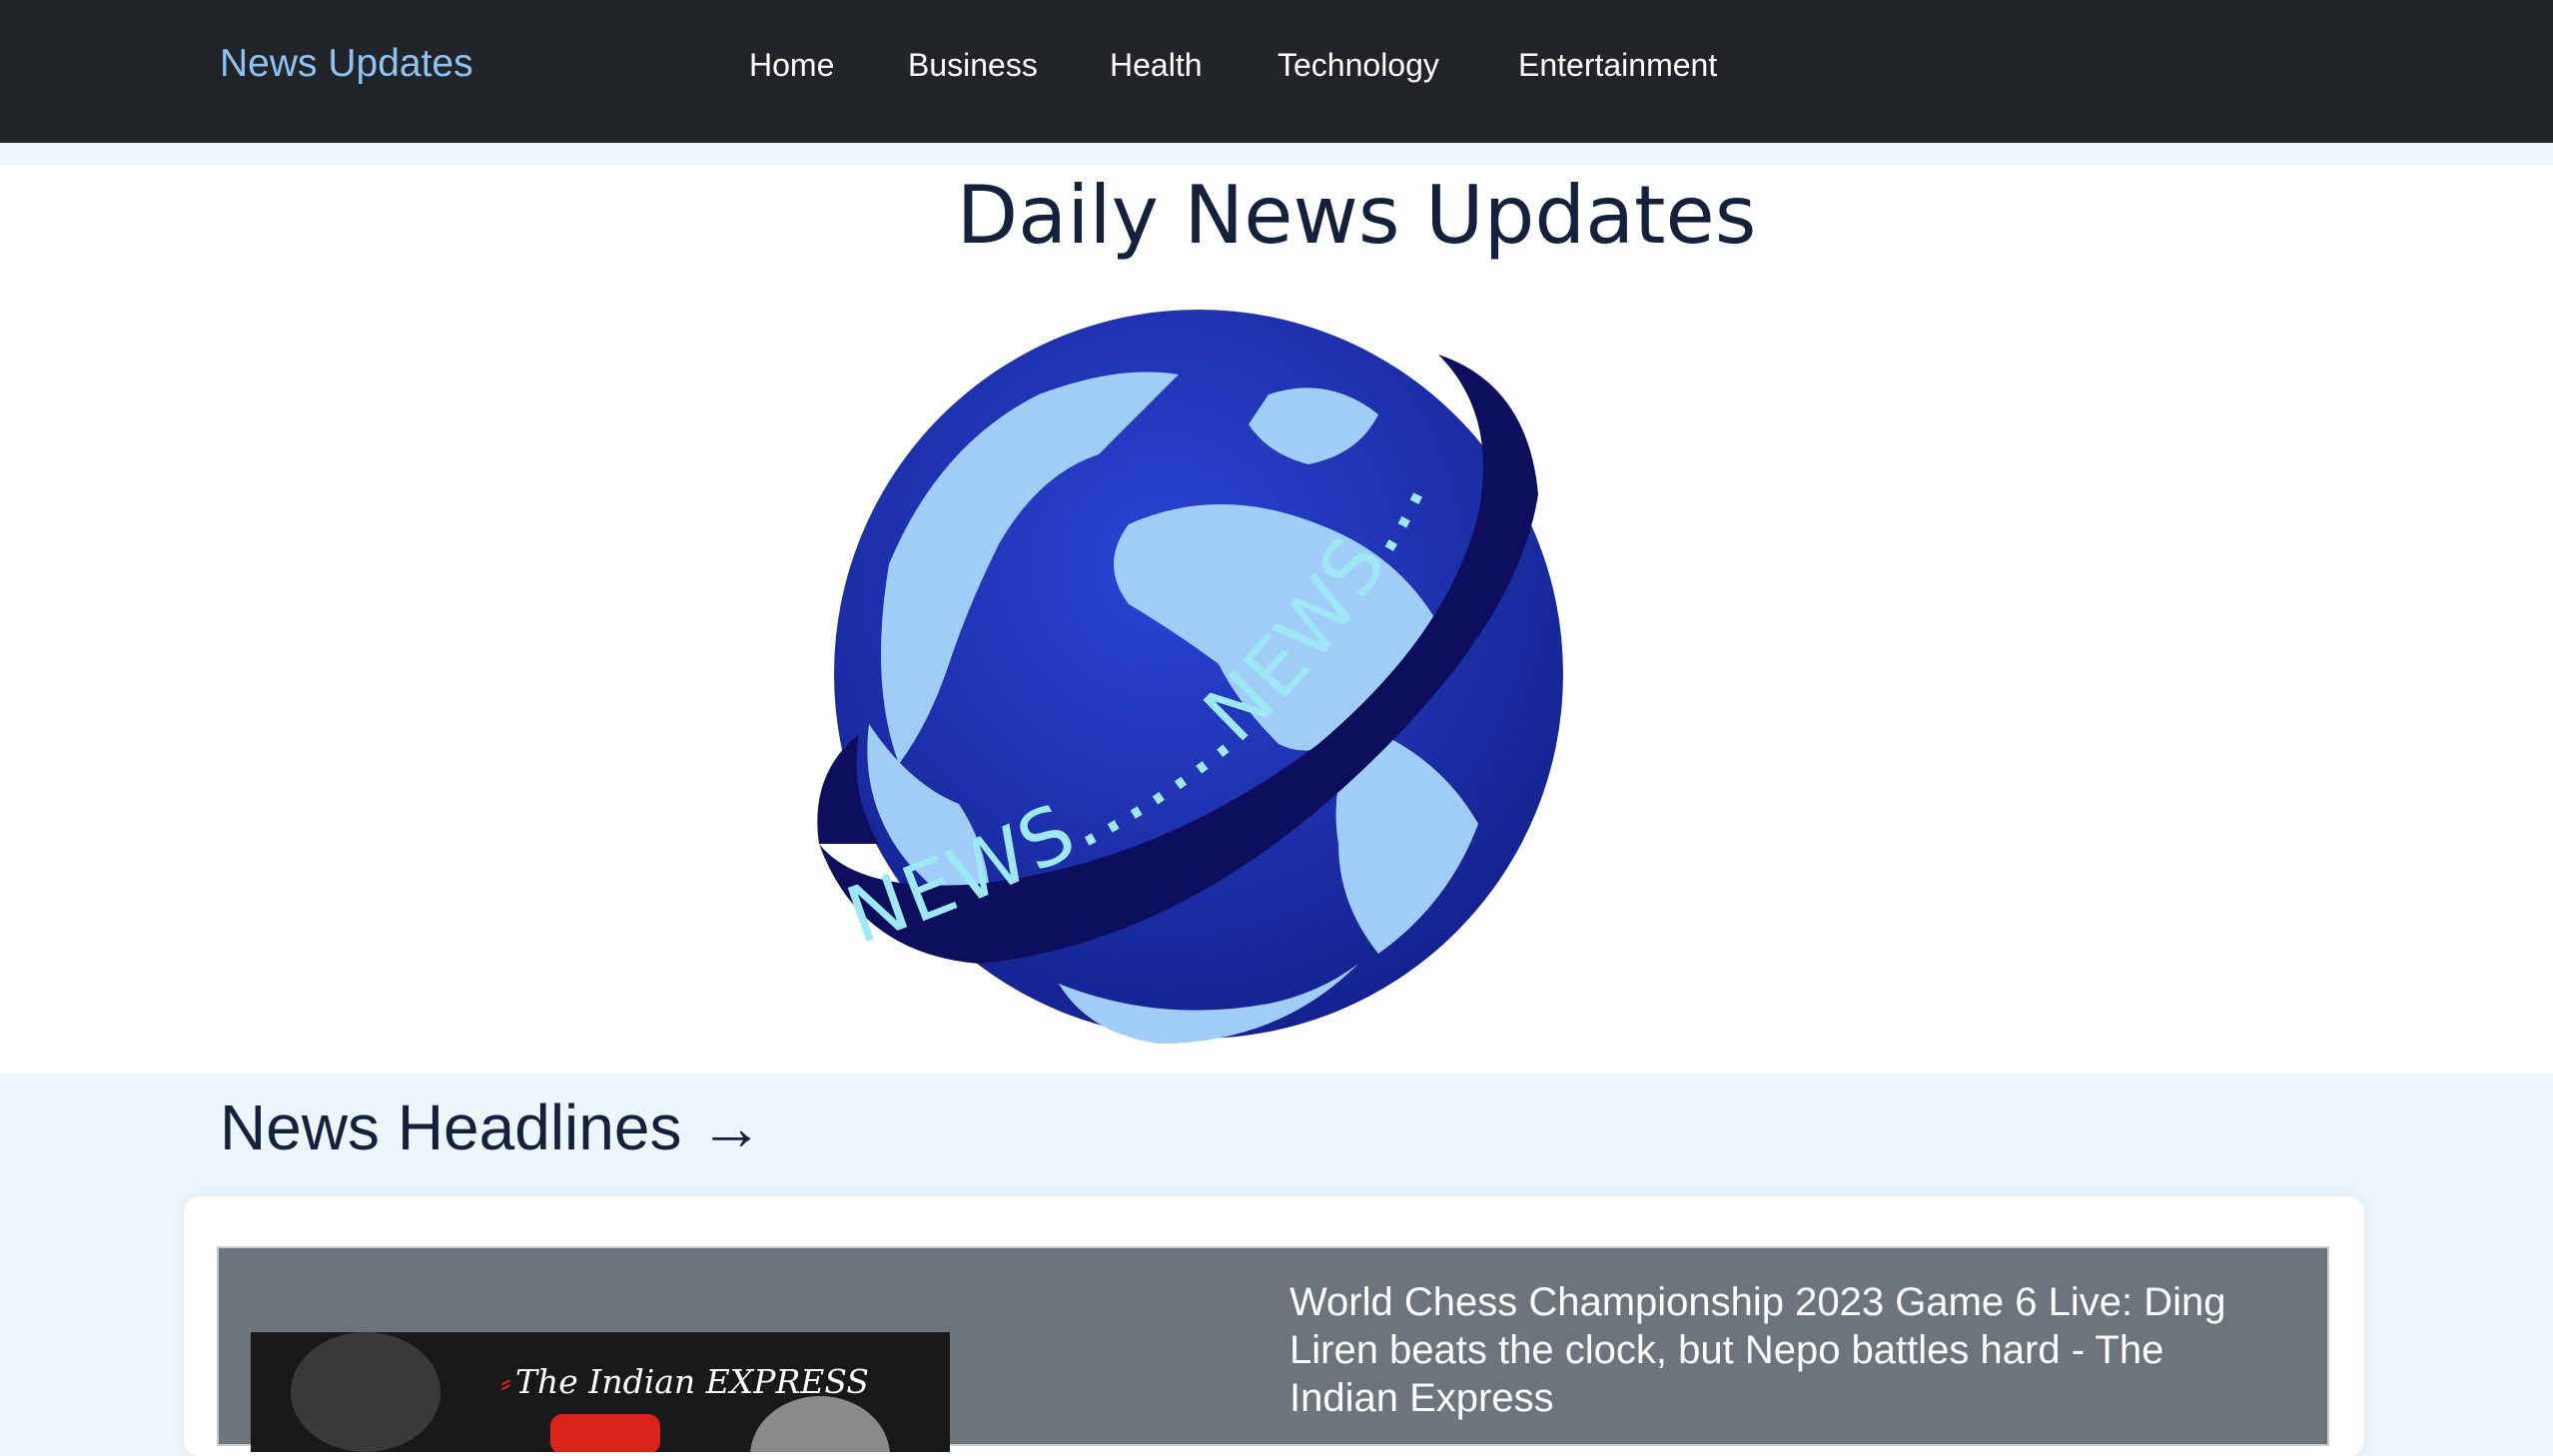 The image size is (2553, 1456). Describe the element at coordinates (1156, 65) in the screenshot. I see `nav-health: Health` at that location.